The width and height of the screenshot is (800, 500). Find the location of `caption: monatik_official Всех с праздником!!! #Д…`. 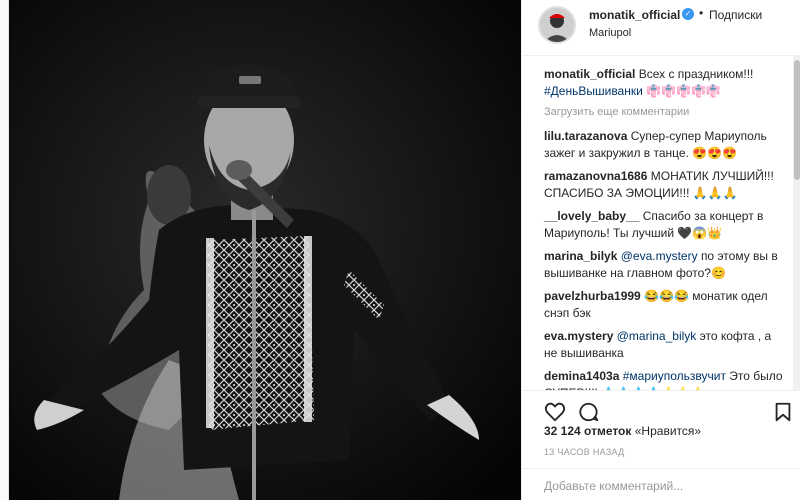

caption: monatik_official Всех с праздником!!! #Д… is located at coordinates (664, 83).